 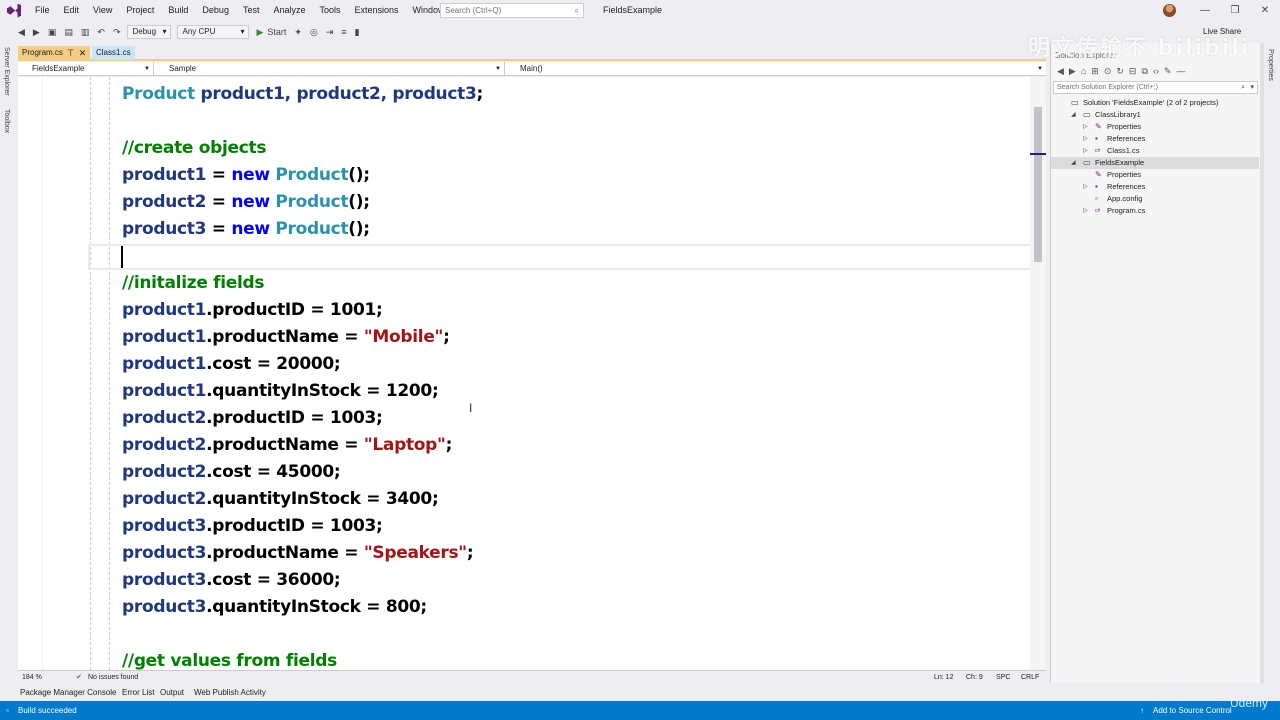 What do you see at coordinates (83, 53) in the screenshot?
I see `close-icon: ✕` at bounding box center [83, 53].